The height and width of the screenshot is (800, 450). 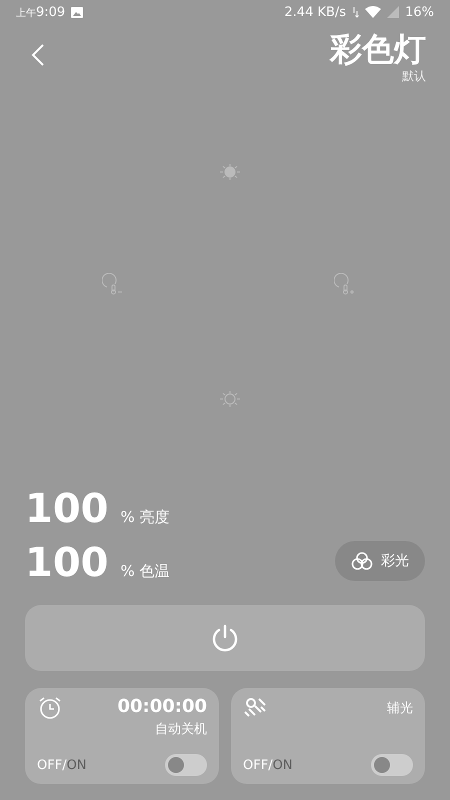 What do you see at coordinates (315, 12) in the screenshot?
I see `network-speed: 2.44 KB/s` at bounding box center [315, 12].